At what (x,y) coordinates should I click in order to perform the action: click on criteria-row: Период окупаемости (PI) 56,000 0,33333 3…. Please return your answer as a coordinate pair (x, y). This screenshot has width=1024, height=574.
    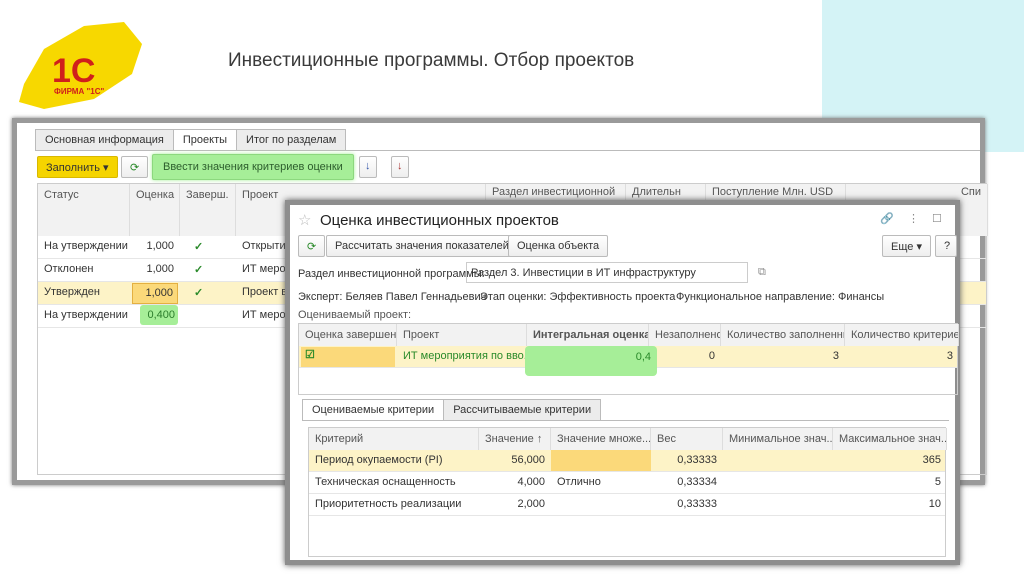
    Looking at the image, I should click on (627, 461).